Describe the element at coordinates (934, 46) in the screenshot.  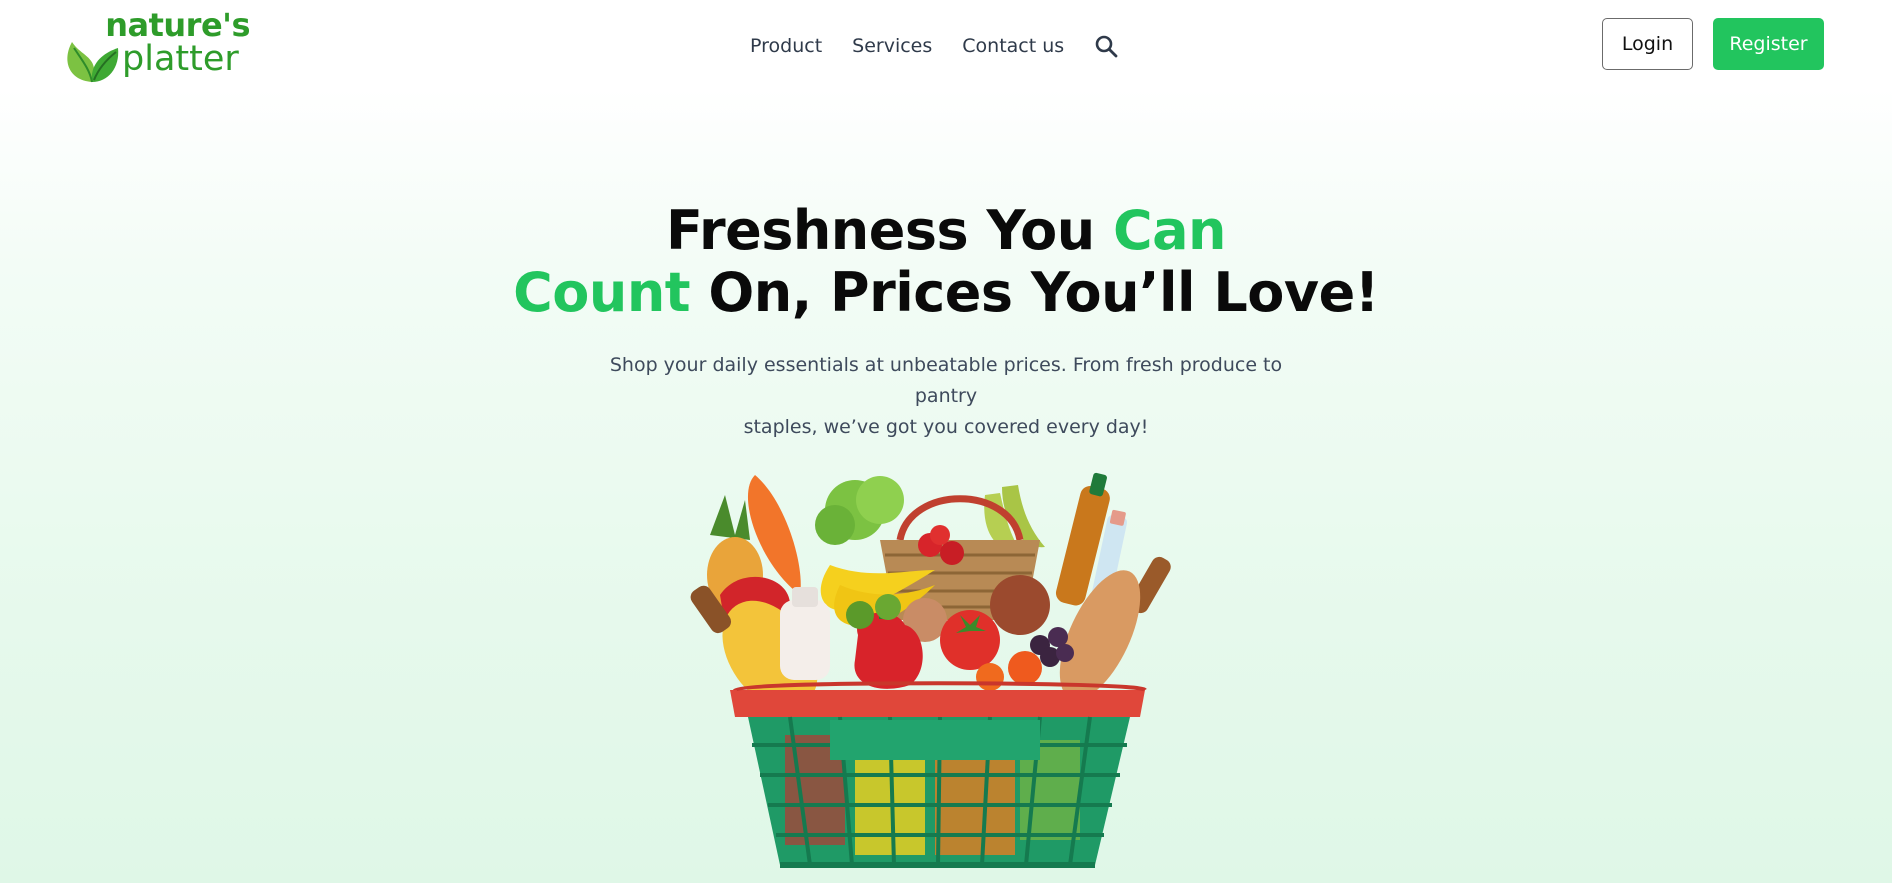
I see `main-nav: Product Services Contact us` at that location.